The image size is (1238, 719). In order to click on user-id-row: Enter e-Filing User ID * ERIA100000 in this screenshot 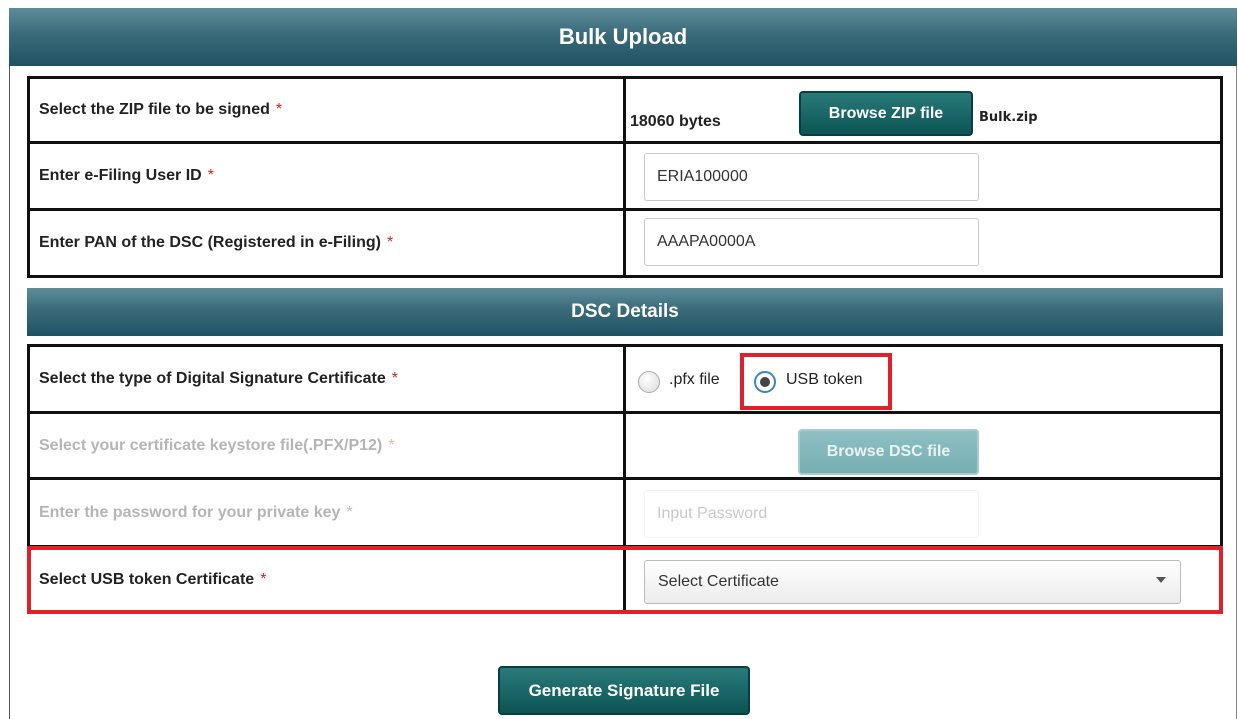, I will do `click(625, 176)`.